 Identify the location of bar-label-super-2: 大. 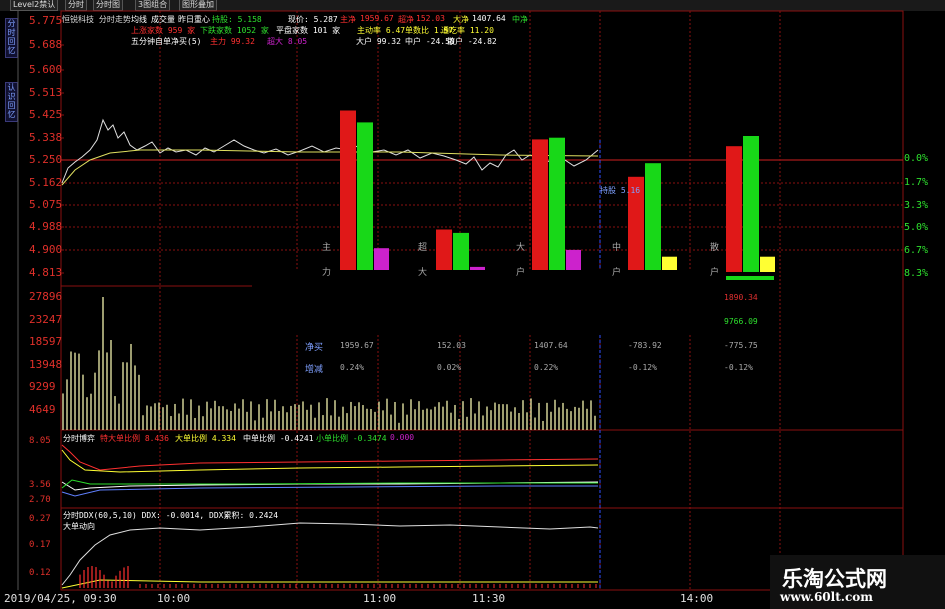
(423, 273).